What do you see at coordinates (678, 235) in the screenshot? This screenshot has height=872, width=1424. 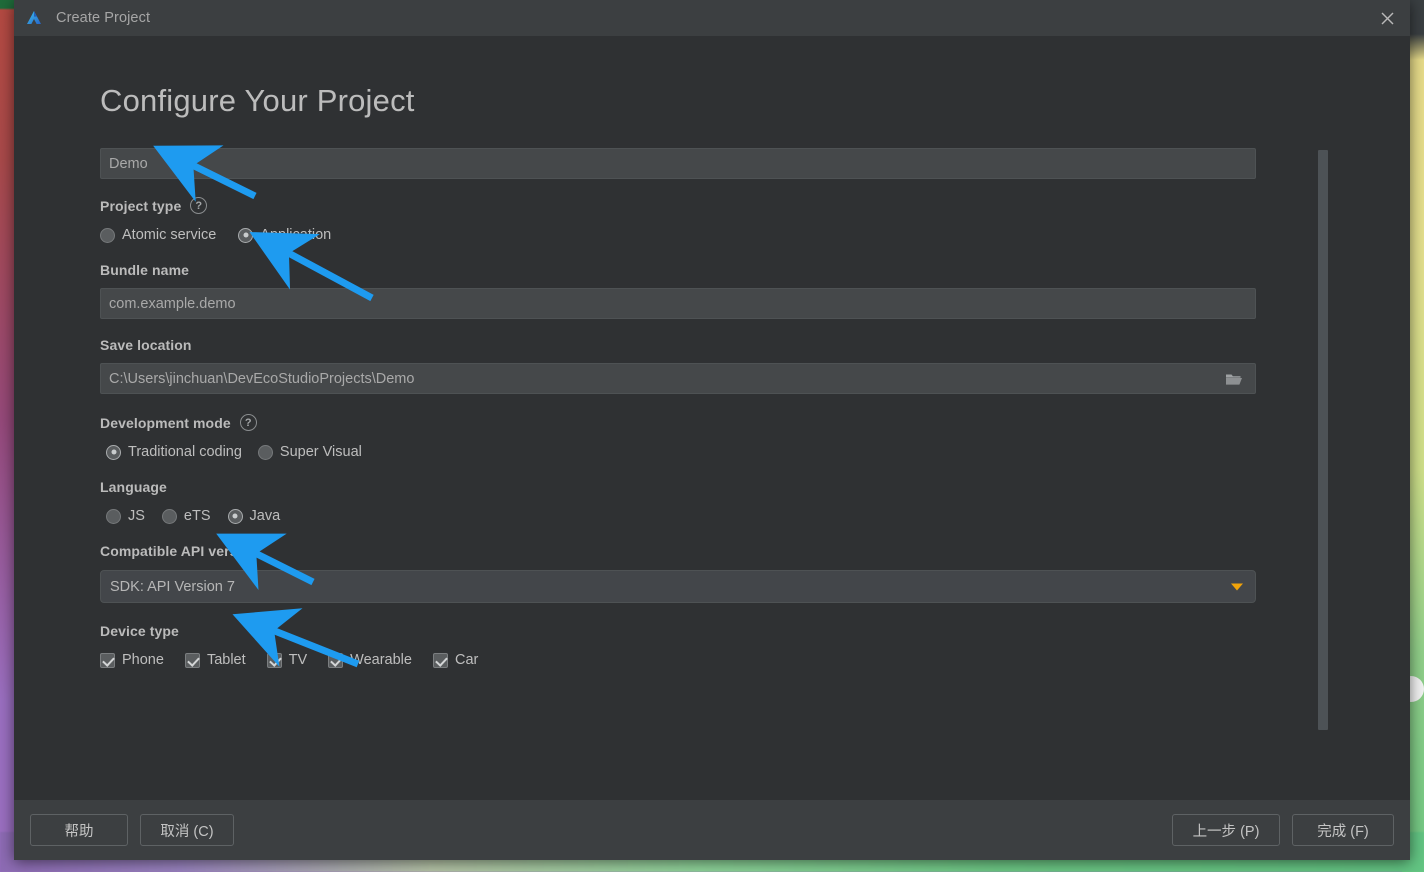 I see `project-type-radio-group: Atomic service Application` at bounding box center [678, 235].